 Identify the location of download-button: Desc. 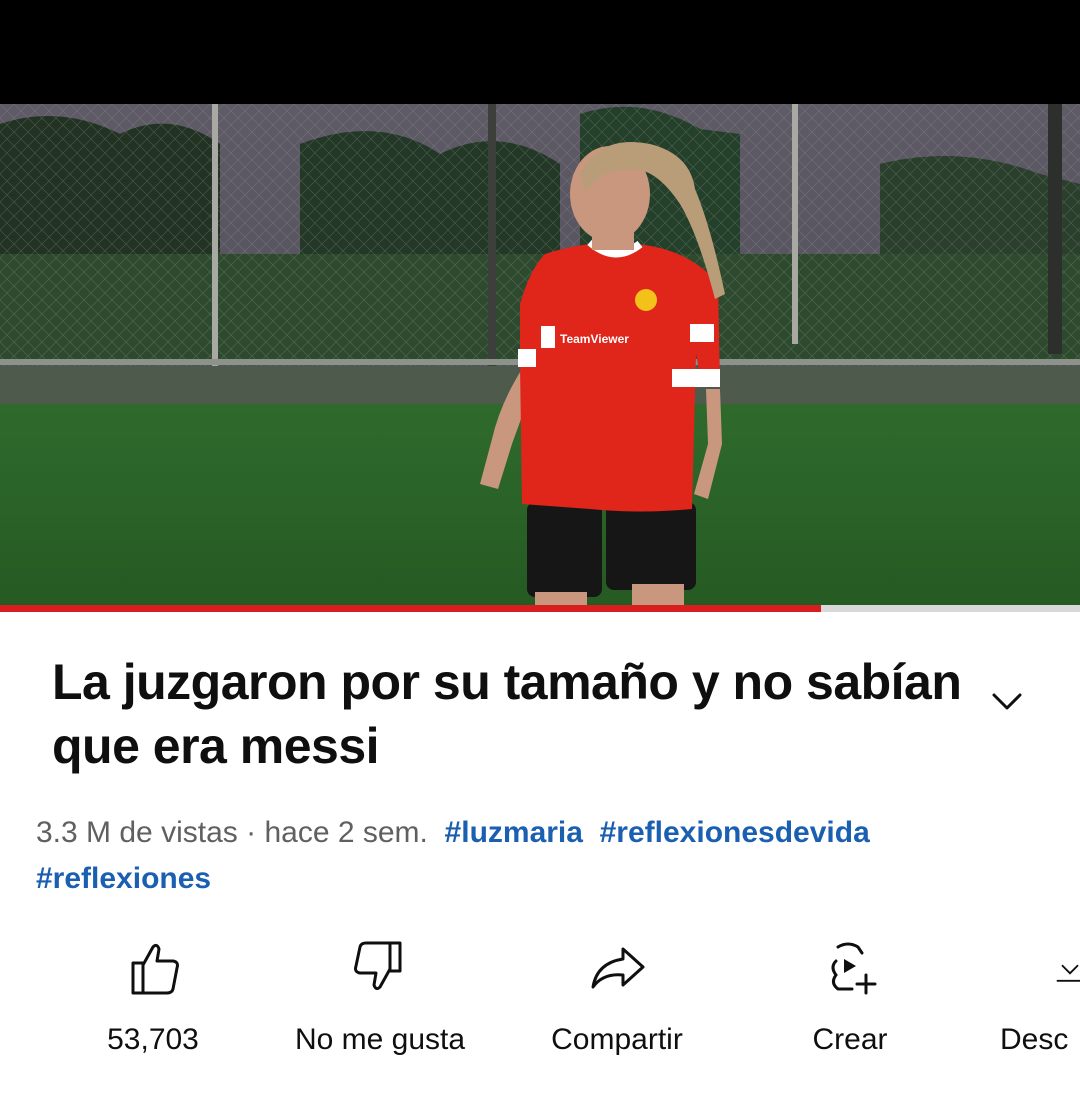
(1040, 996).